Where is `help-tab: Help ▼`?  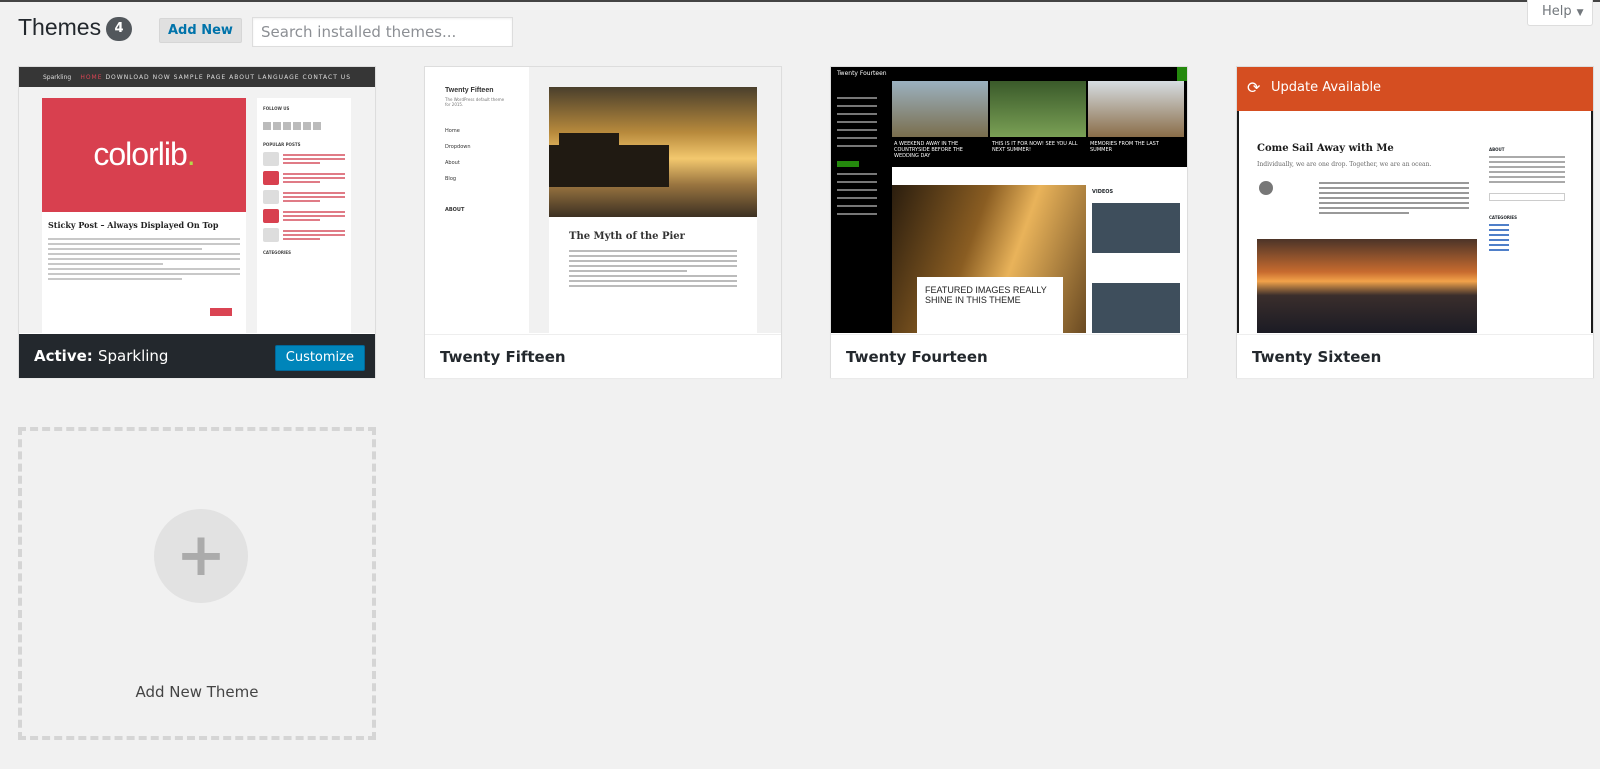 help-tab: Help ▼ is located at coordinates (1560, 13).